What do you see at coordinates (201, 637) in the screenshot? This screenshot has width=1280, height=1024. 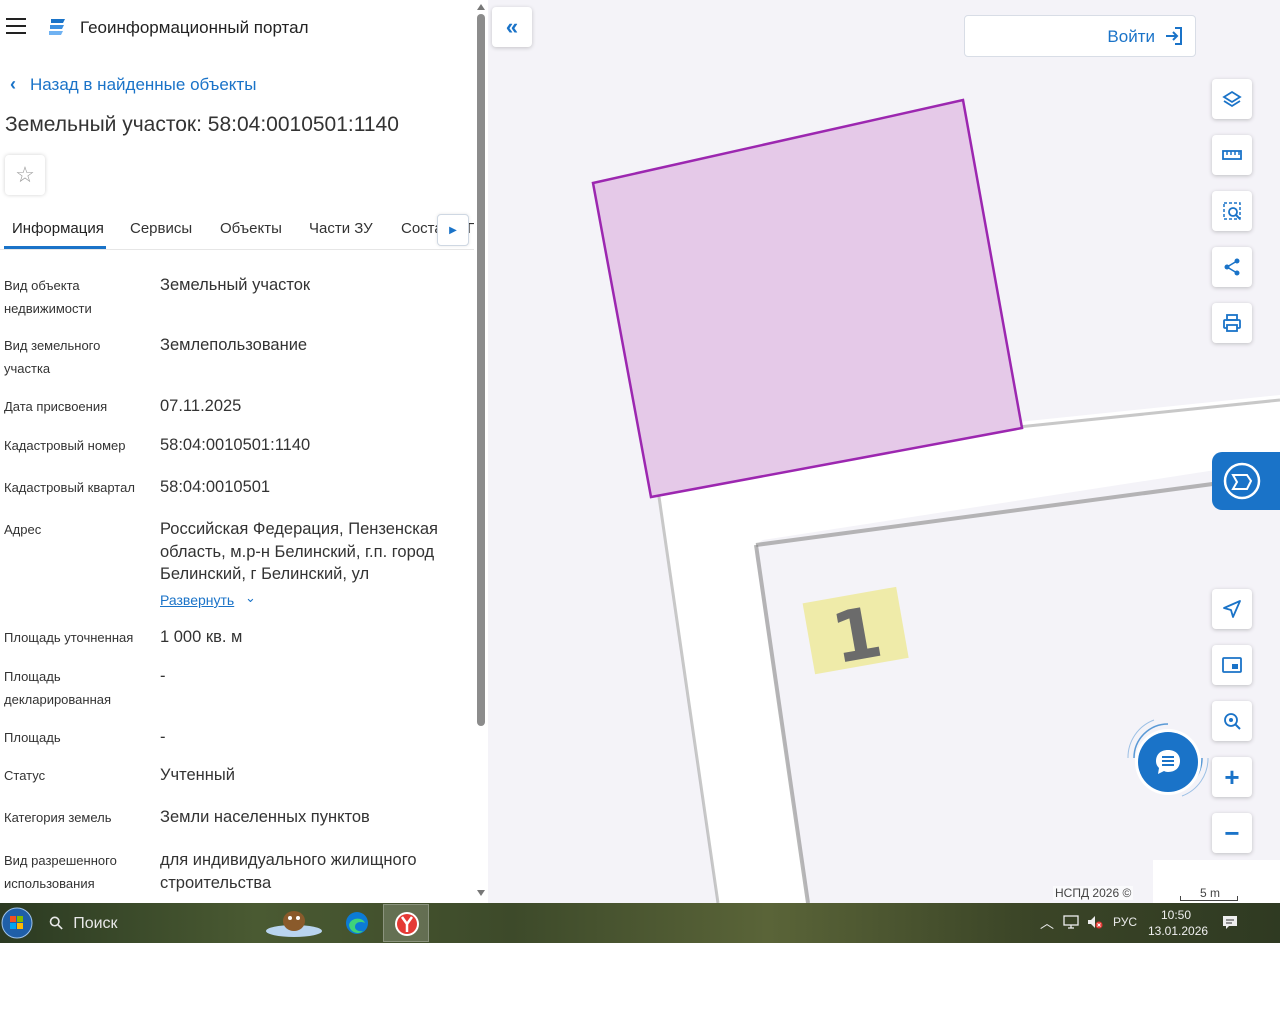 I see `prop-value-area-refined: 1 000 кв. м` at bounding box center [201, 637].